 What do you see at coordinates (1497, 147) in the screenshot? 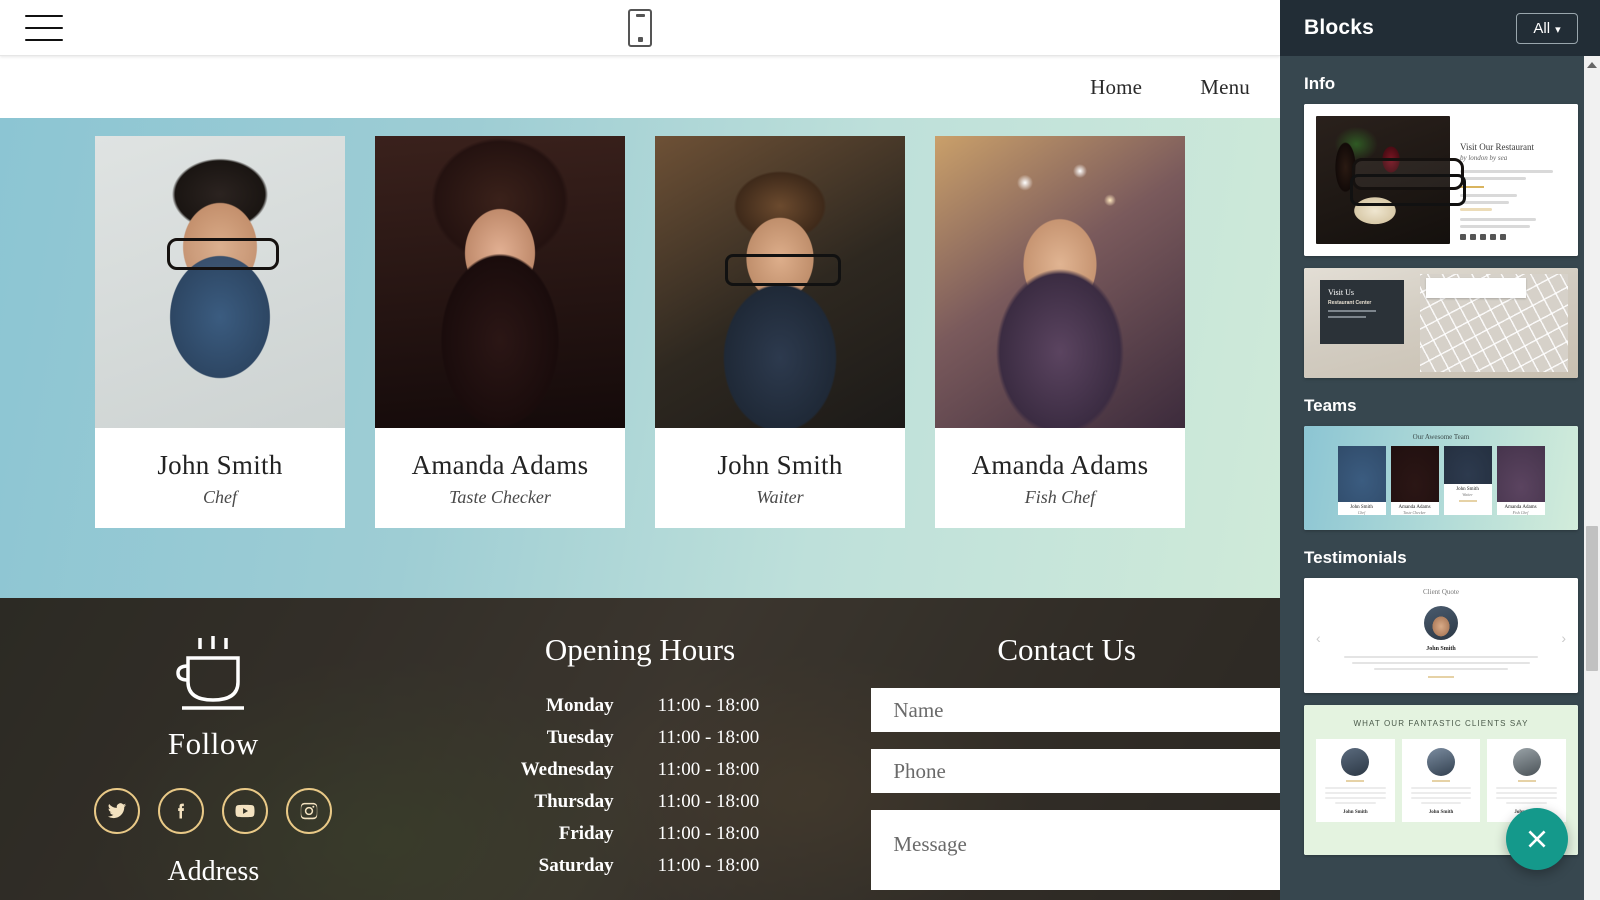
I see `thumb-heading: Visit Our Restaurant` at bounding box center [1497, 147].